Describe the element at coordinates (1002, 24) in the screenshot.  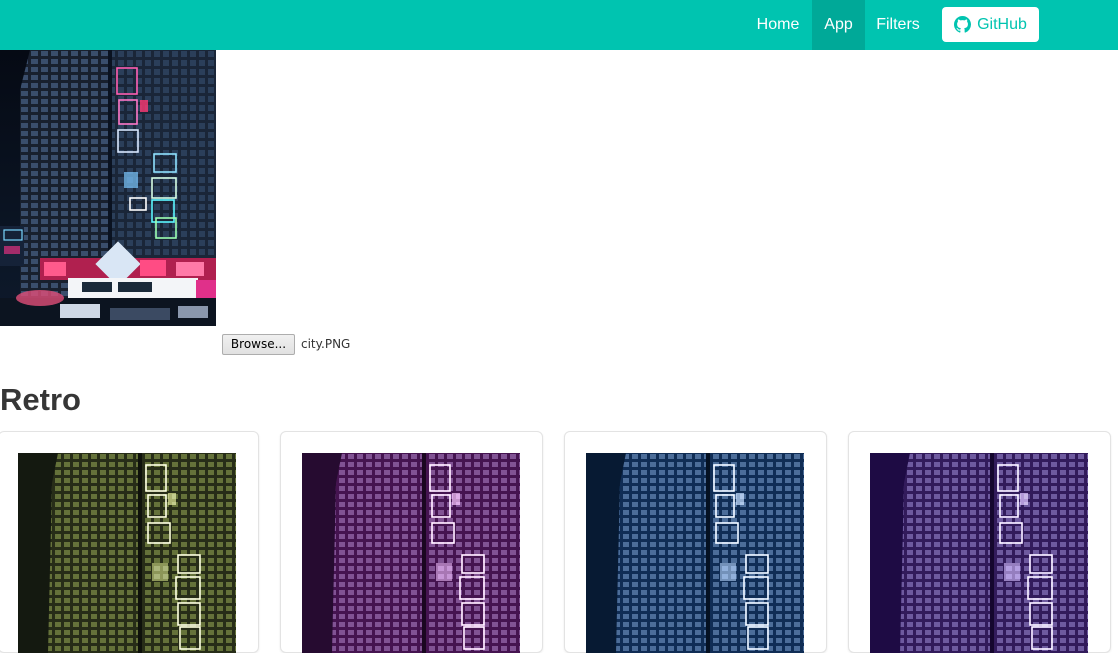
I see `github-label: GitHub` at that location.